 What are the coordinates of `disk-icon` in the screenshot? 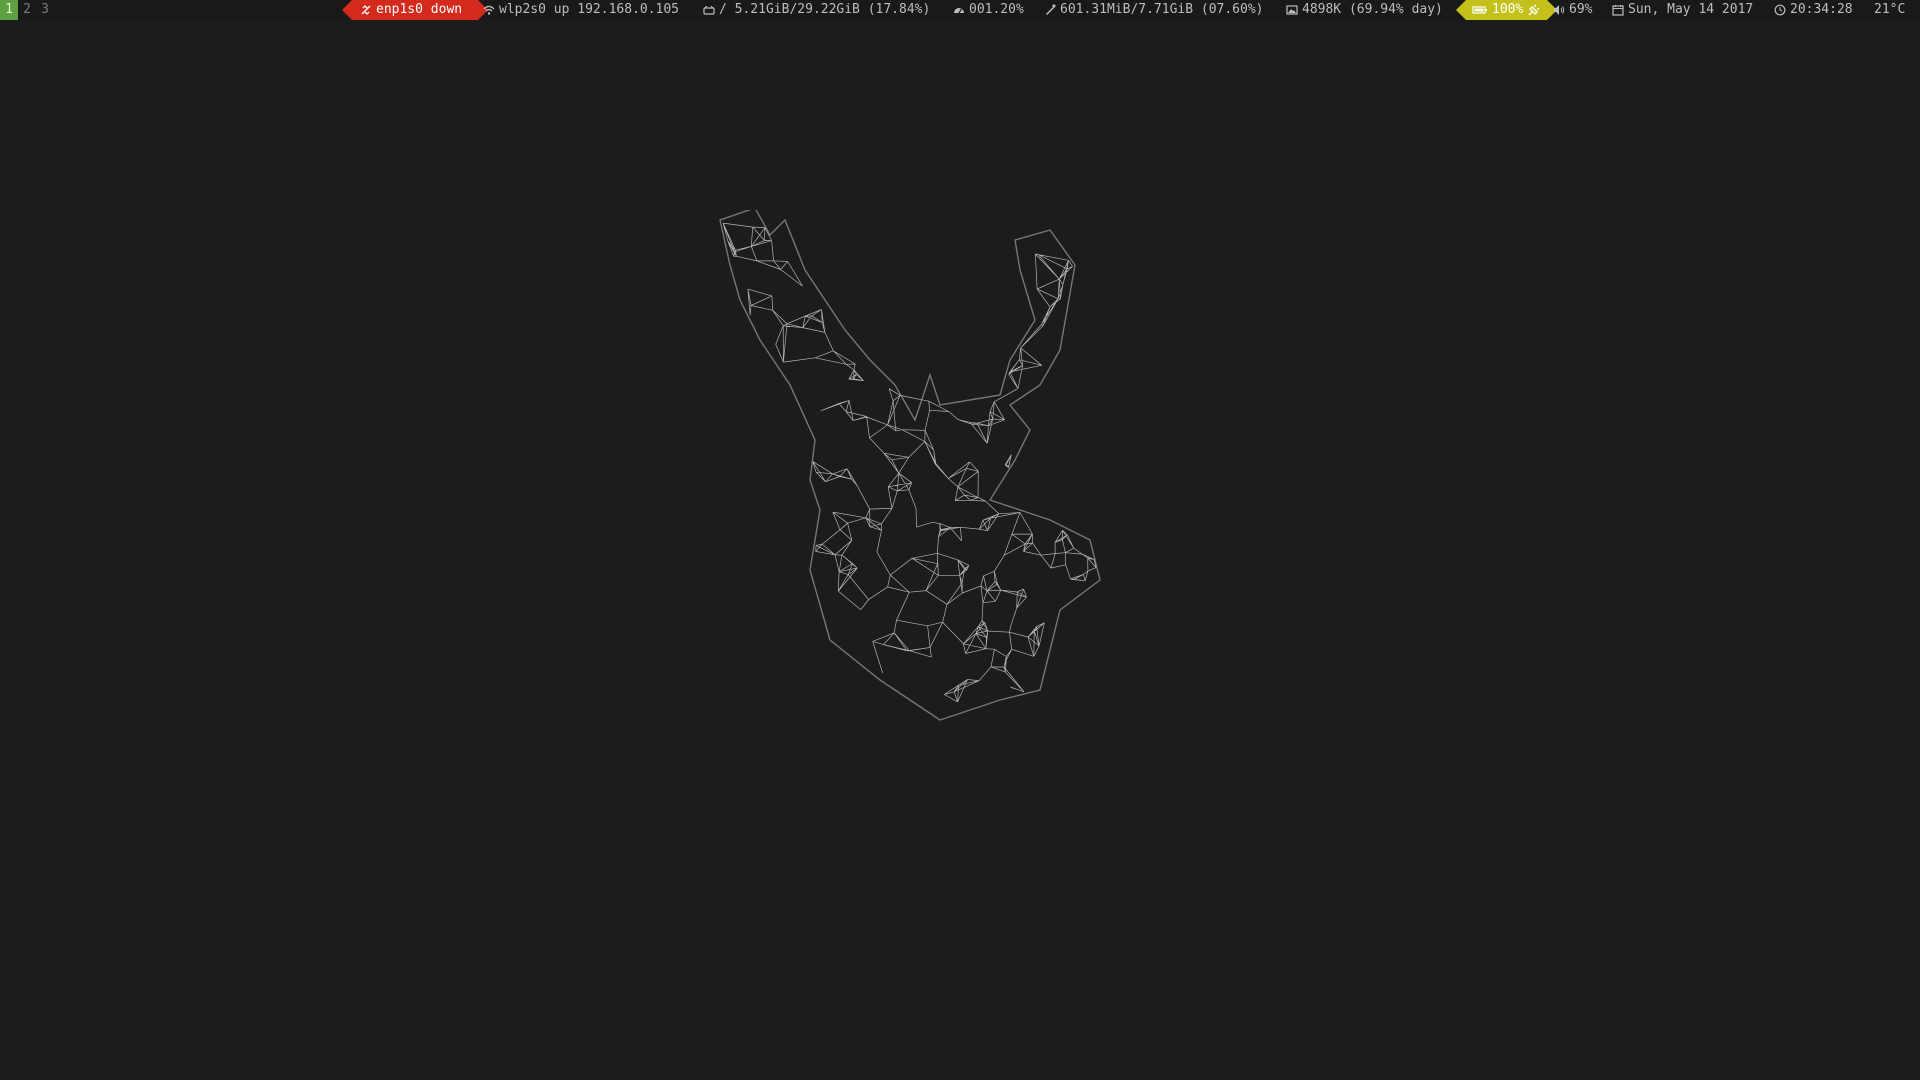 It's located at (709, 10).